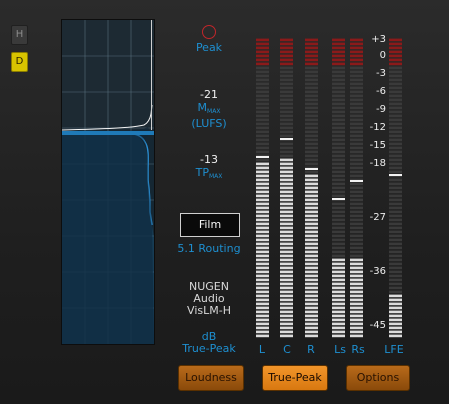 This screenshot has height=404, width=449. What do you see at coordinates (395, 175) in the screenshot?
I see `peak-hold-lfe` at bounding box center [395, 175].